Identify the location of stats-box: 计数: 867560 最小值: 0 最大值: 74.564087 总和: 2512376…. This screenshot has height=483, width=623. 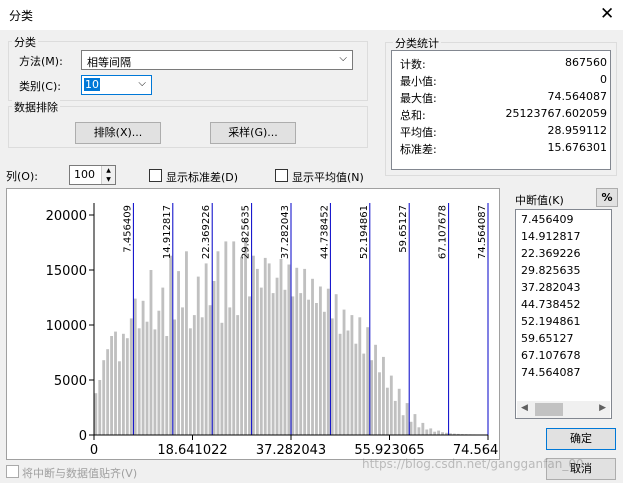
(501, 110).